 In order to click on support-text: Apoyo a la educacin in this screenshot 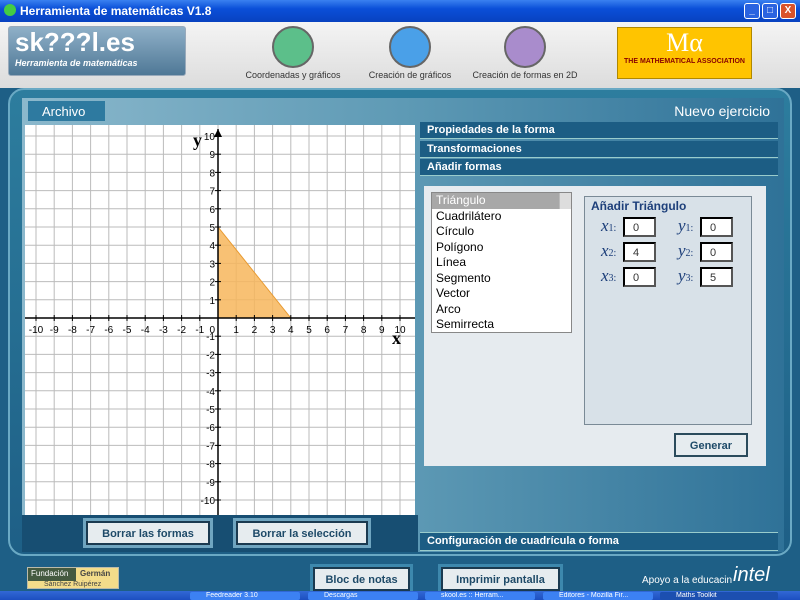, I will do `click(687, 580)`.